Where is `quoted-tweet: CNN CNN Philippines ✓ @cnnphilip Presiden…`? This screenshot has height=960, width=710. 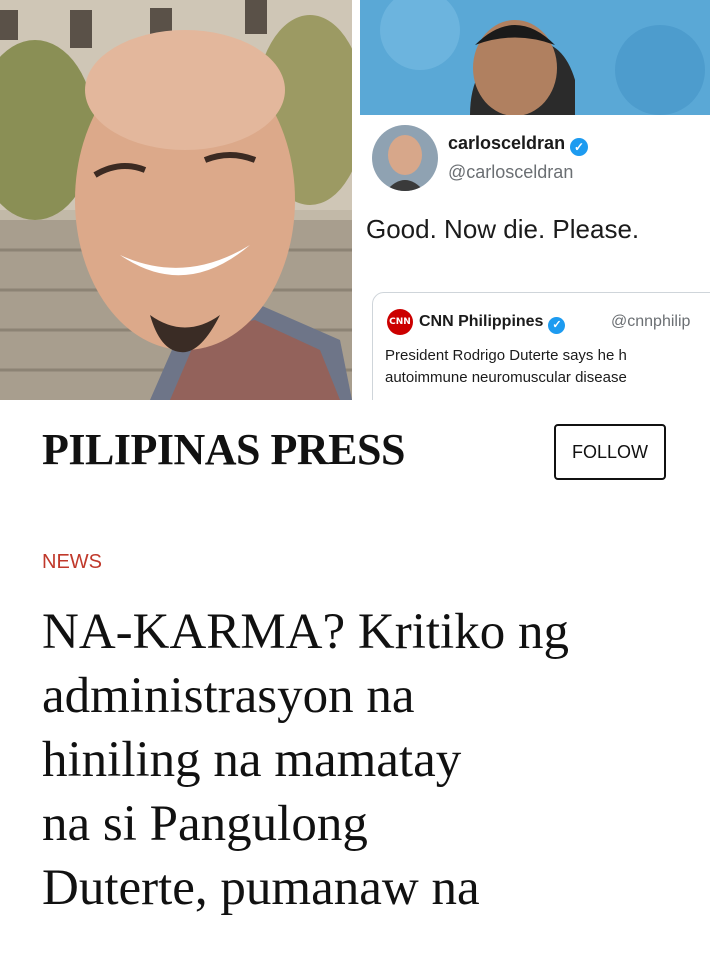
quoted-tweet: CNN CNN Philippines ✓ @cnnphilip Presiden… is located at coordinates (541, 346).